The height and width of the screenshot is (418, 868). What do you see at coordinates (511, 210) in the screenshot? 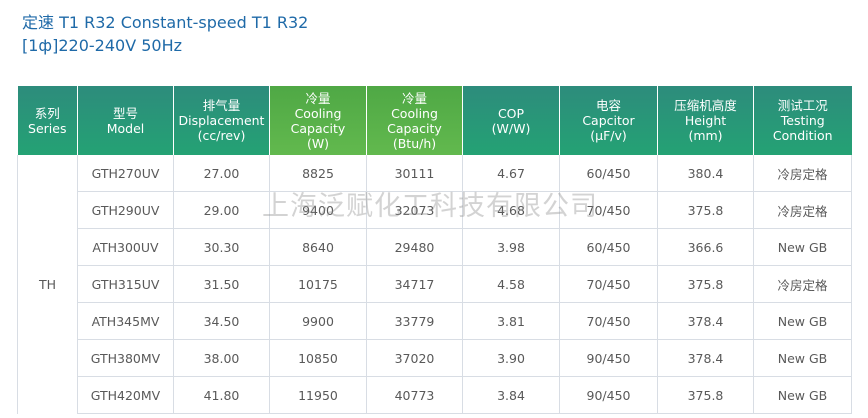
I see `cell-cop: 4.68` at bounding box center [511, 210].